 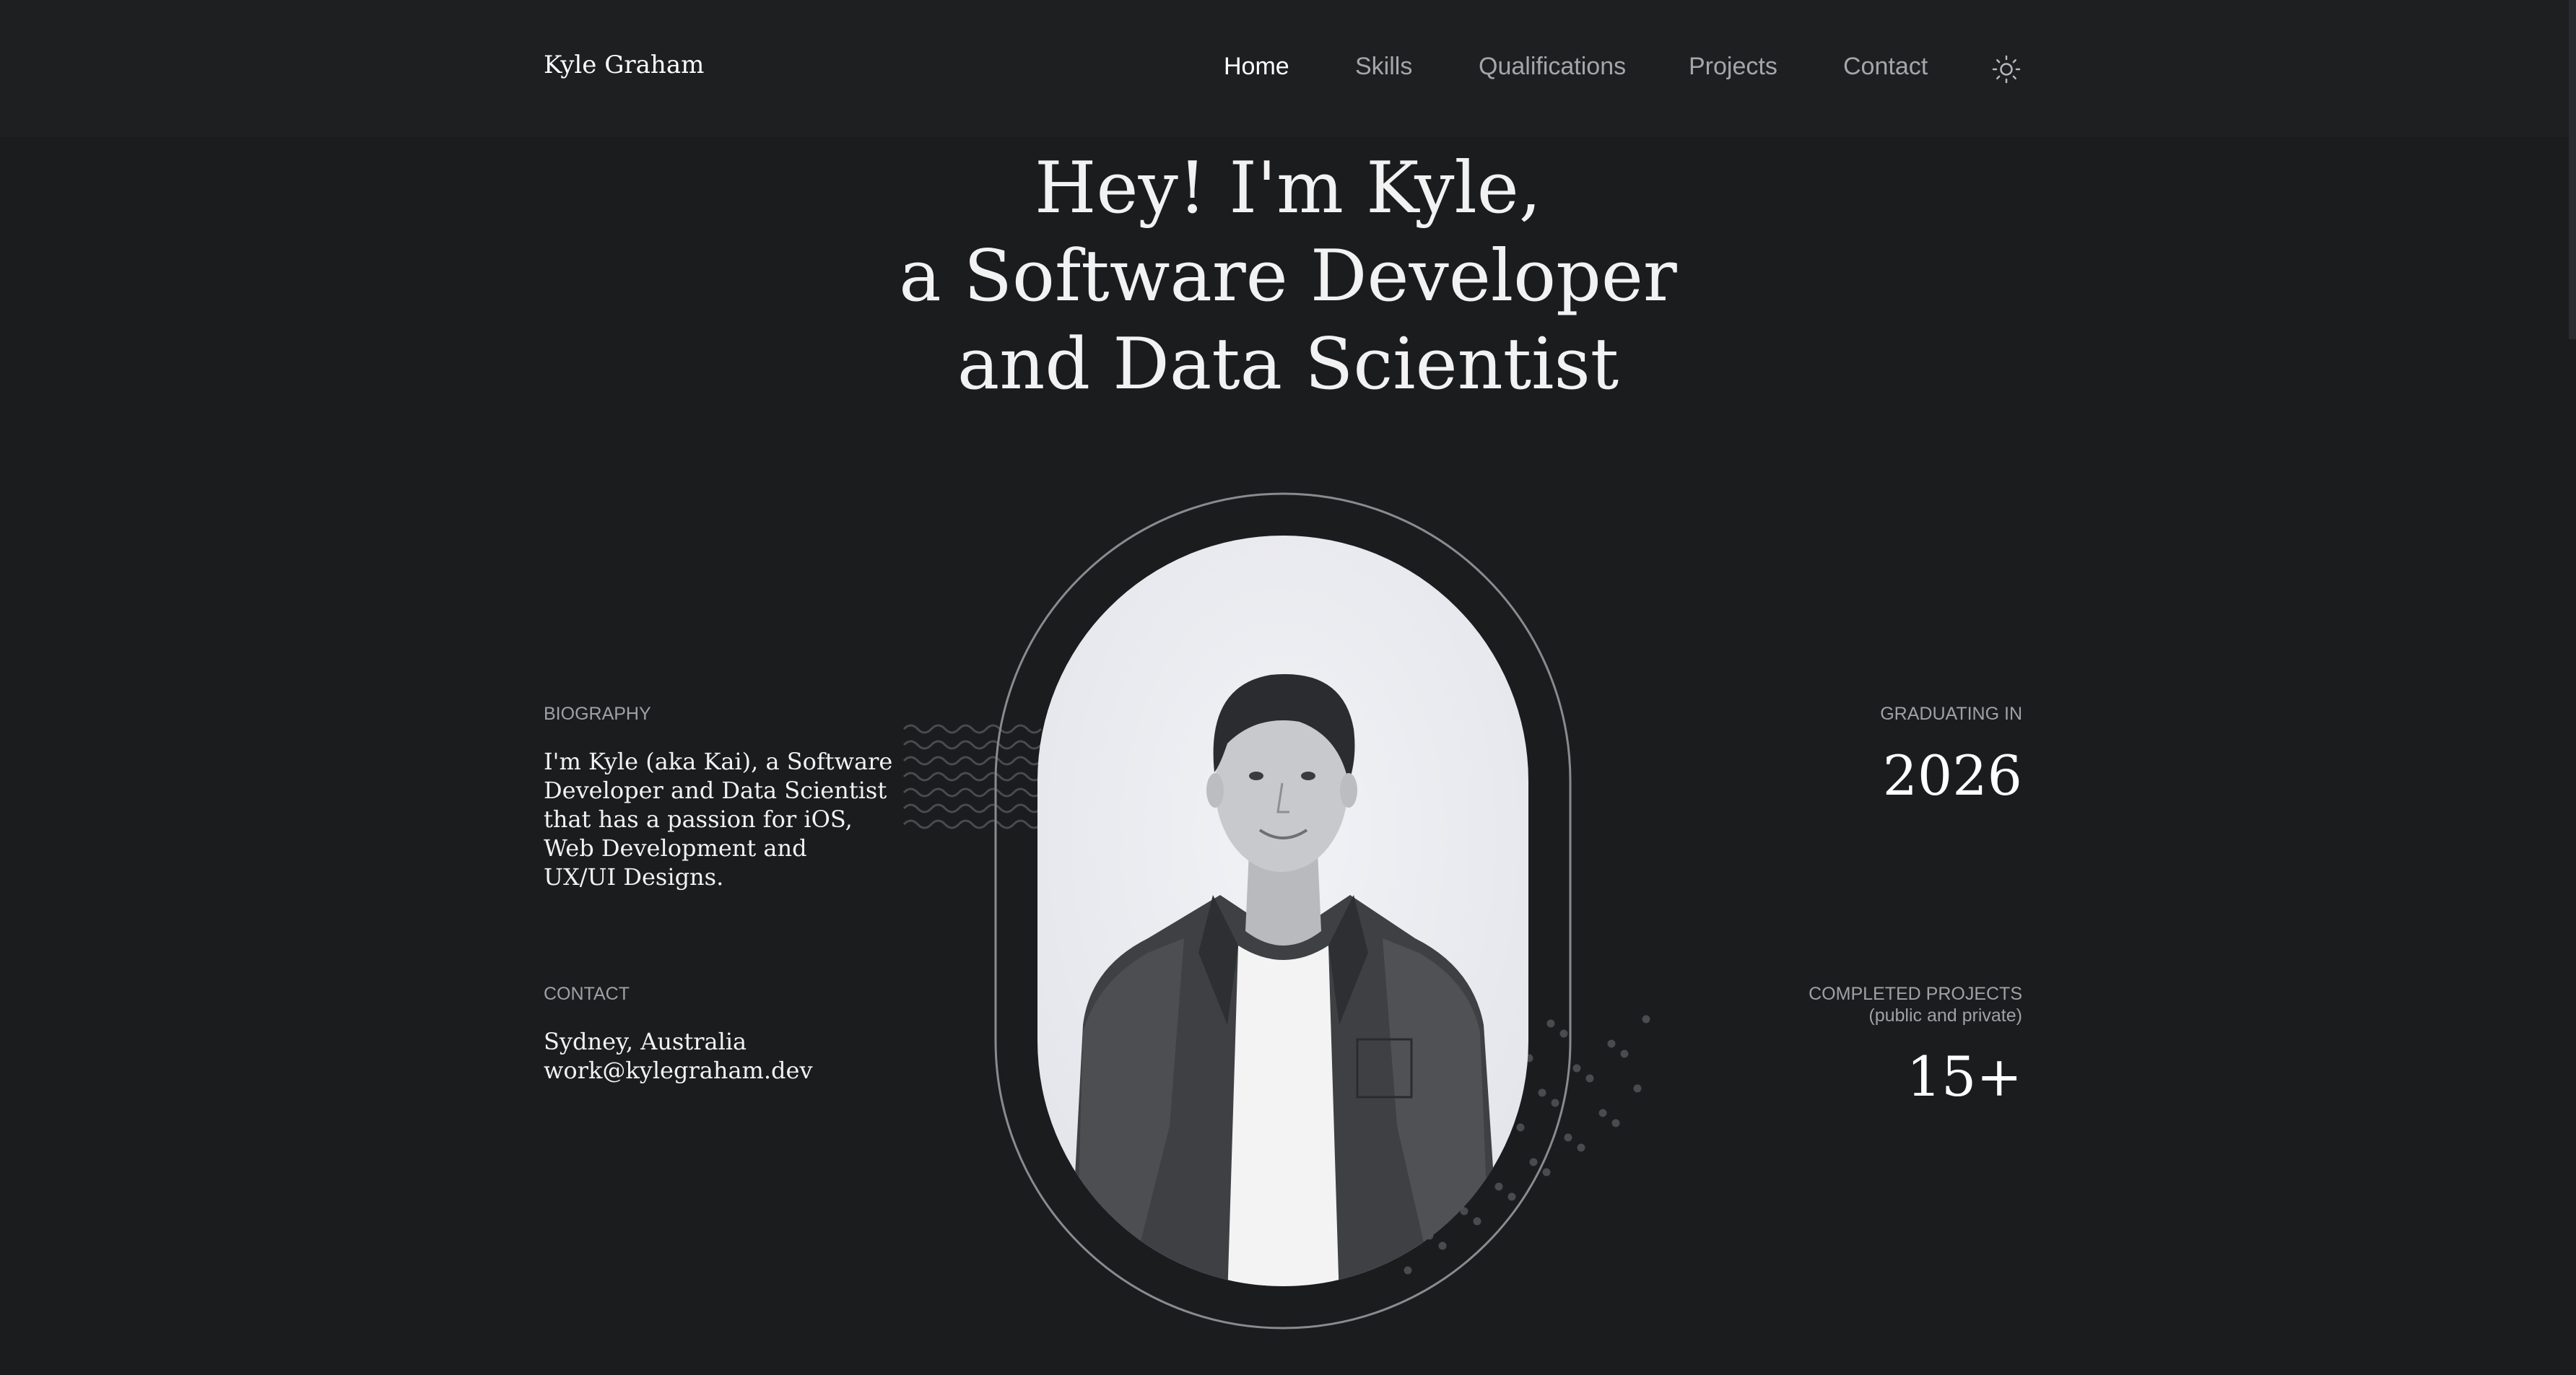 I want to click on biography-line: I'm Kyle (aka Kai), a Software, so click(x=718, y=761).